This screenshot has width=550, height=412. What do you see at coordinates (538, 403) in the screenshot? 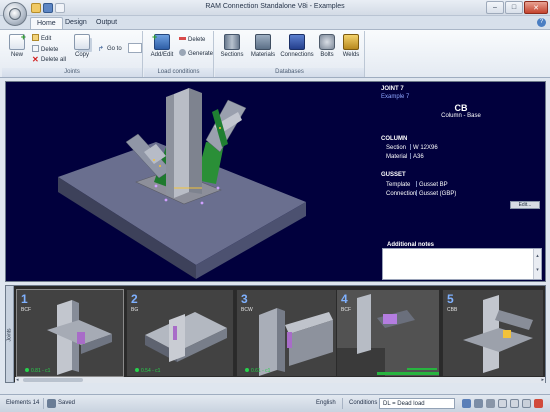
I see `pan-icon` at bounding box center [538, 403].